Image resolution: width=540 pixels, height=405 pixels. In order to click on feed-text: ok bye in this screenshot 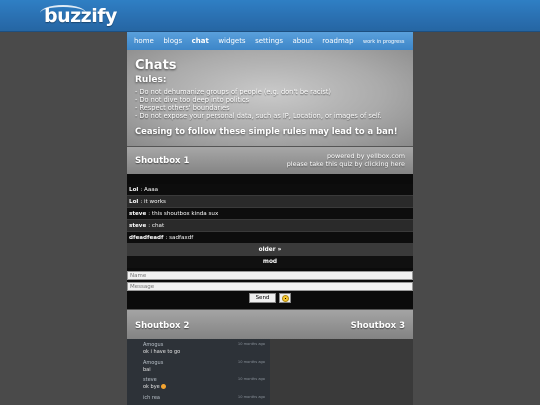, I will do `click(151, 387)`.